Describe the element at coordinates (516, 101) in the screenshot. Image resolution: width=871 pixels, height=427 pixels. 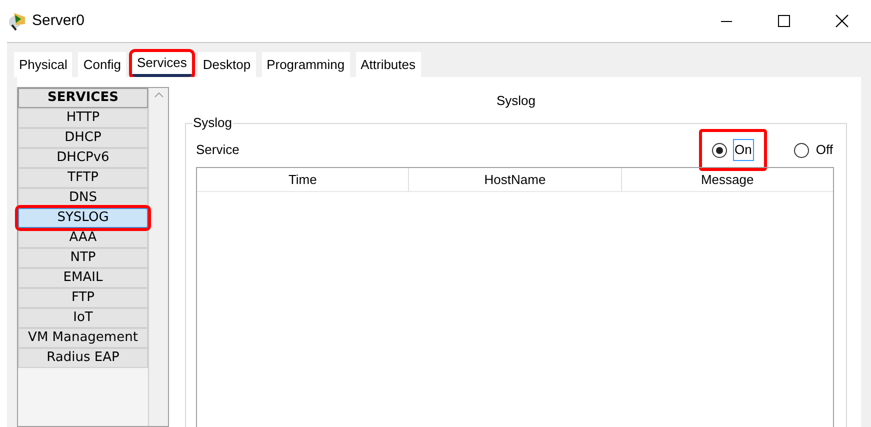
I see `panel-title: Syslog` at that location.